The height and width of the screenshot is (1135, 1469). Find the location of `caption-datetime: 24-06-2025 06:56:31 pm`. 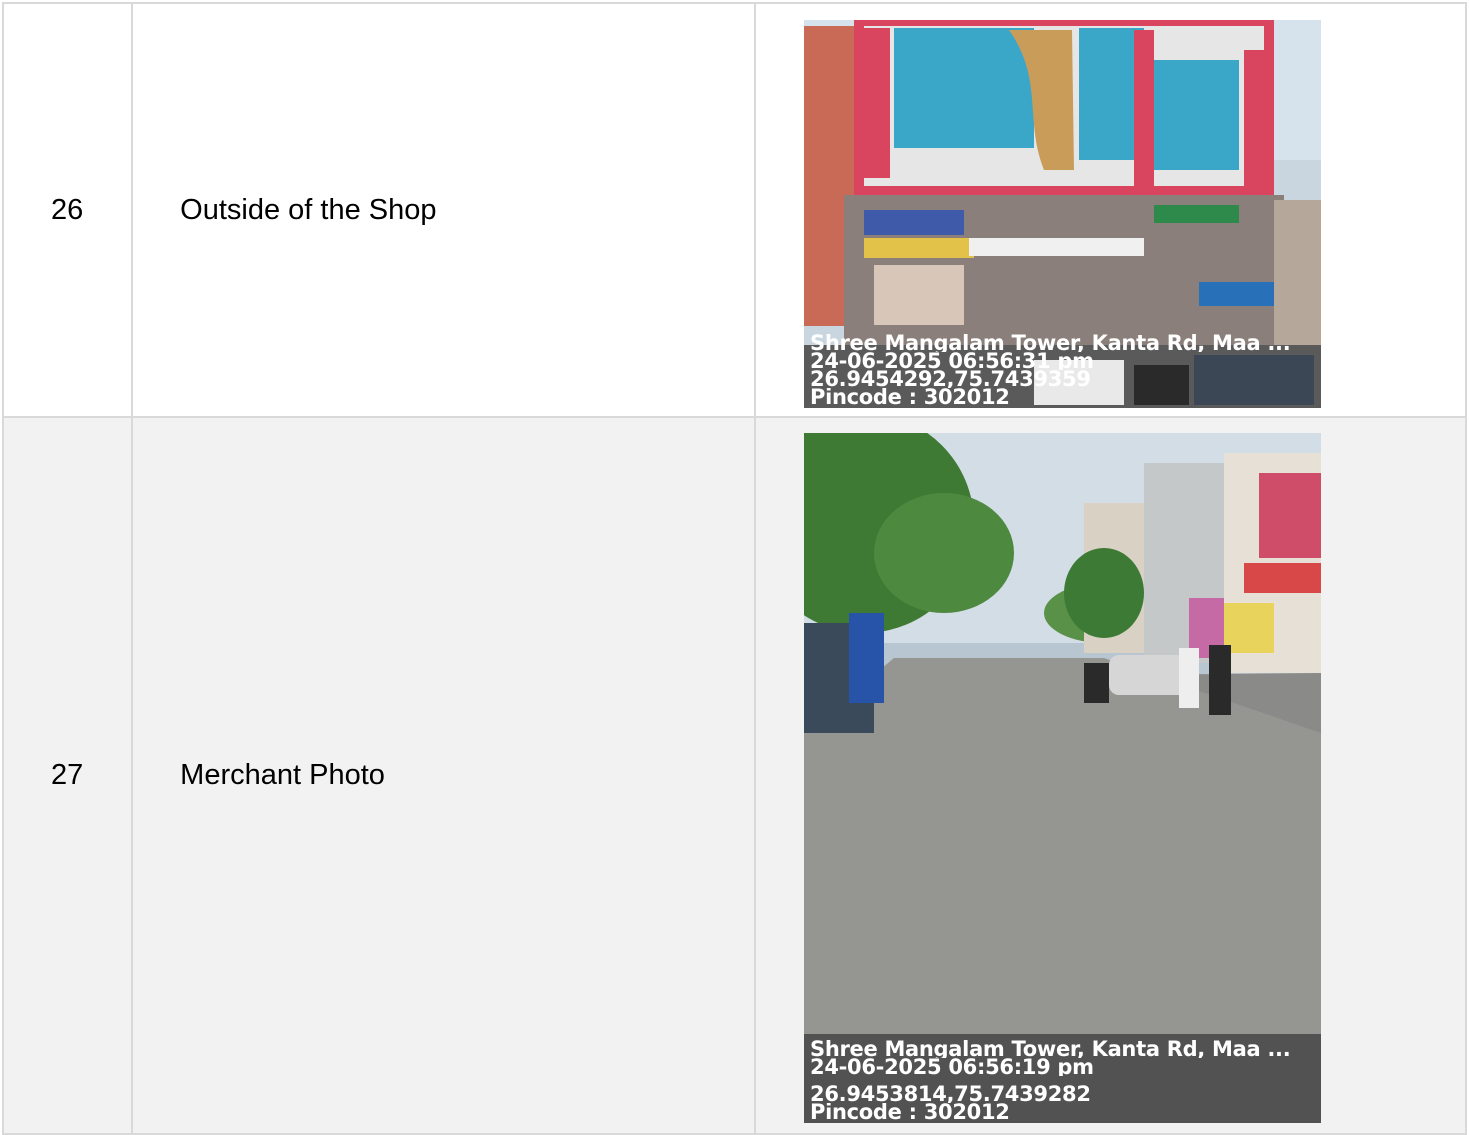

caption-datetime: 24-06-2025 06:56:31 pm is located at coordinates (952, 361).